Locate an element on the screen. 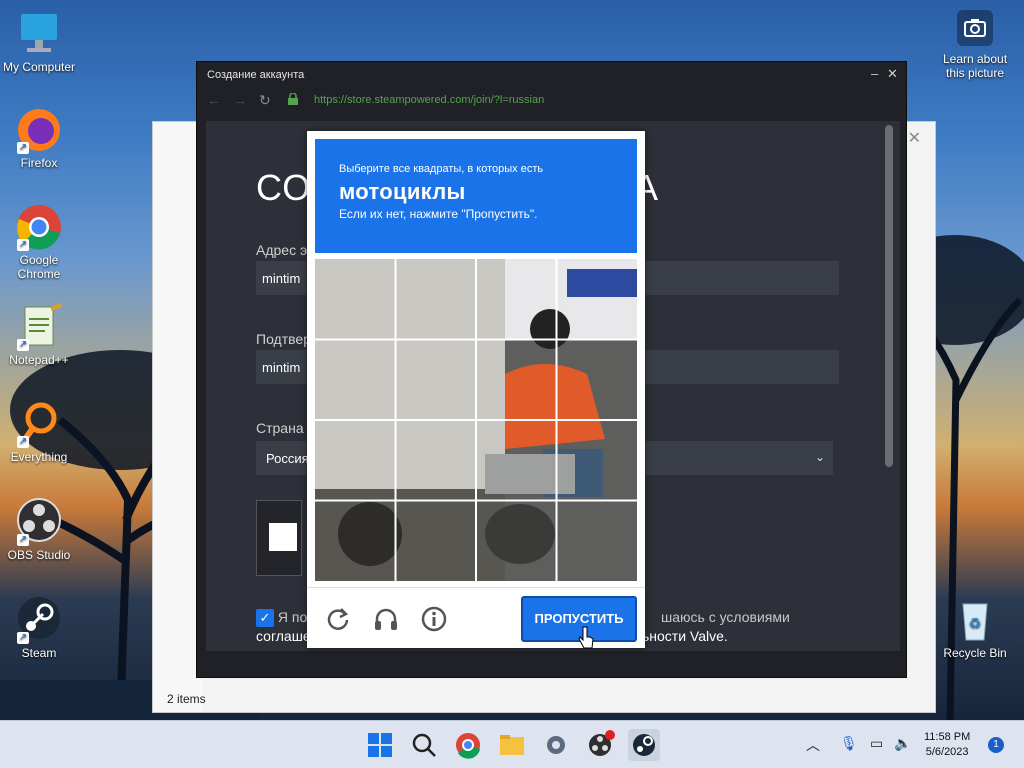 The width and height of the screenshot is (1024, 768). captcha-footer: ПРОПУСТИТЬ is located at coordinates (476, 617).